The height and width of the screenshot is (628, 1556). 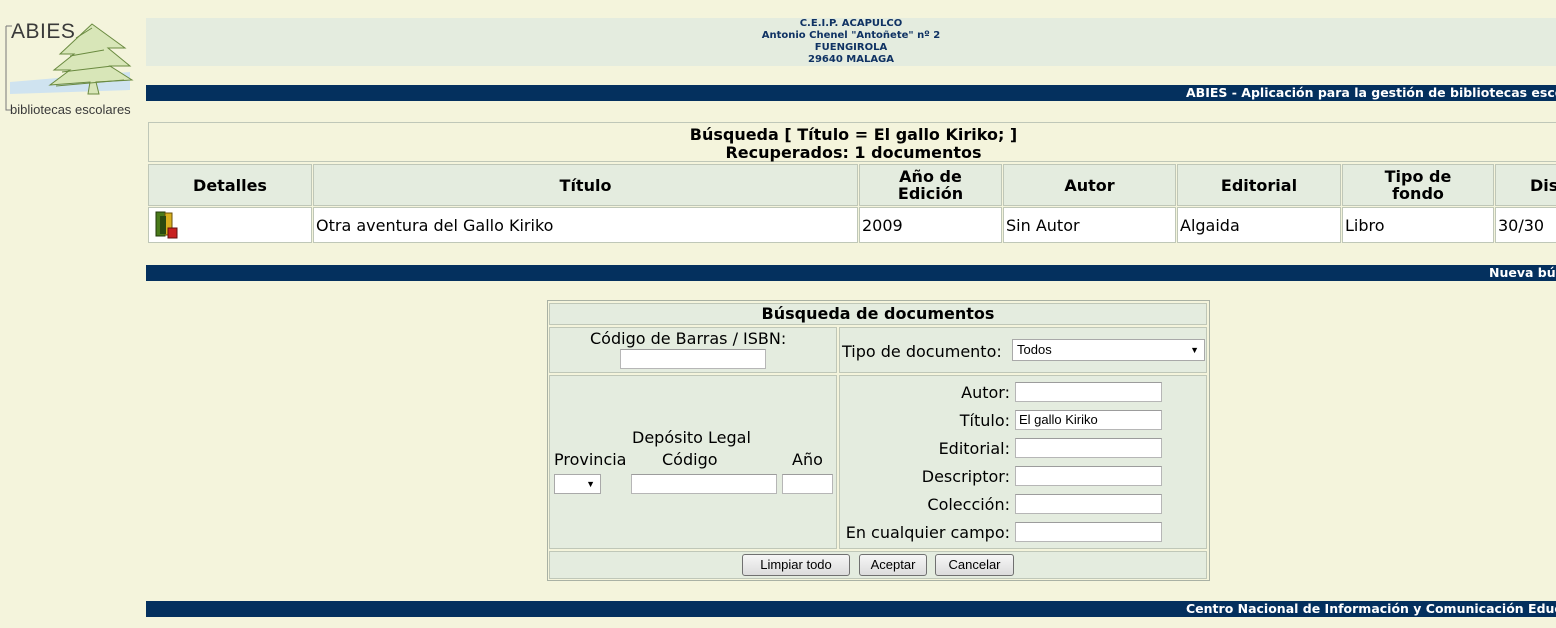 What do you see at coordinates (590, 459) in the screenshot?
I see `provincia-label: Provincia` at bounding box center [590, 459].